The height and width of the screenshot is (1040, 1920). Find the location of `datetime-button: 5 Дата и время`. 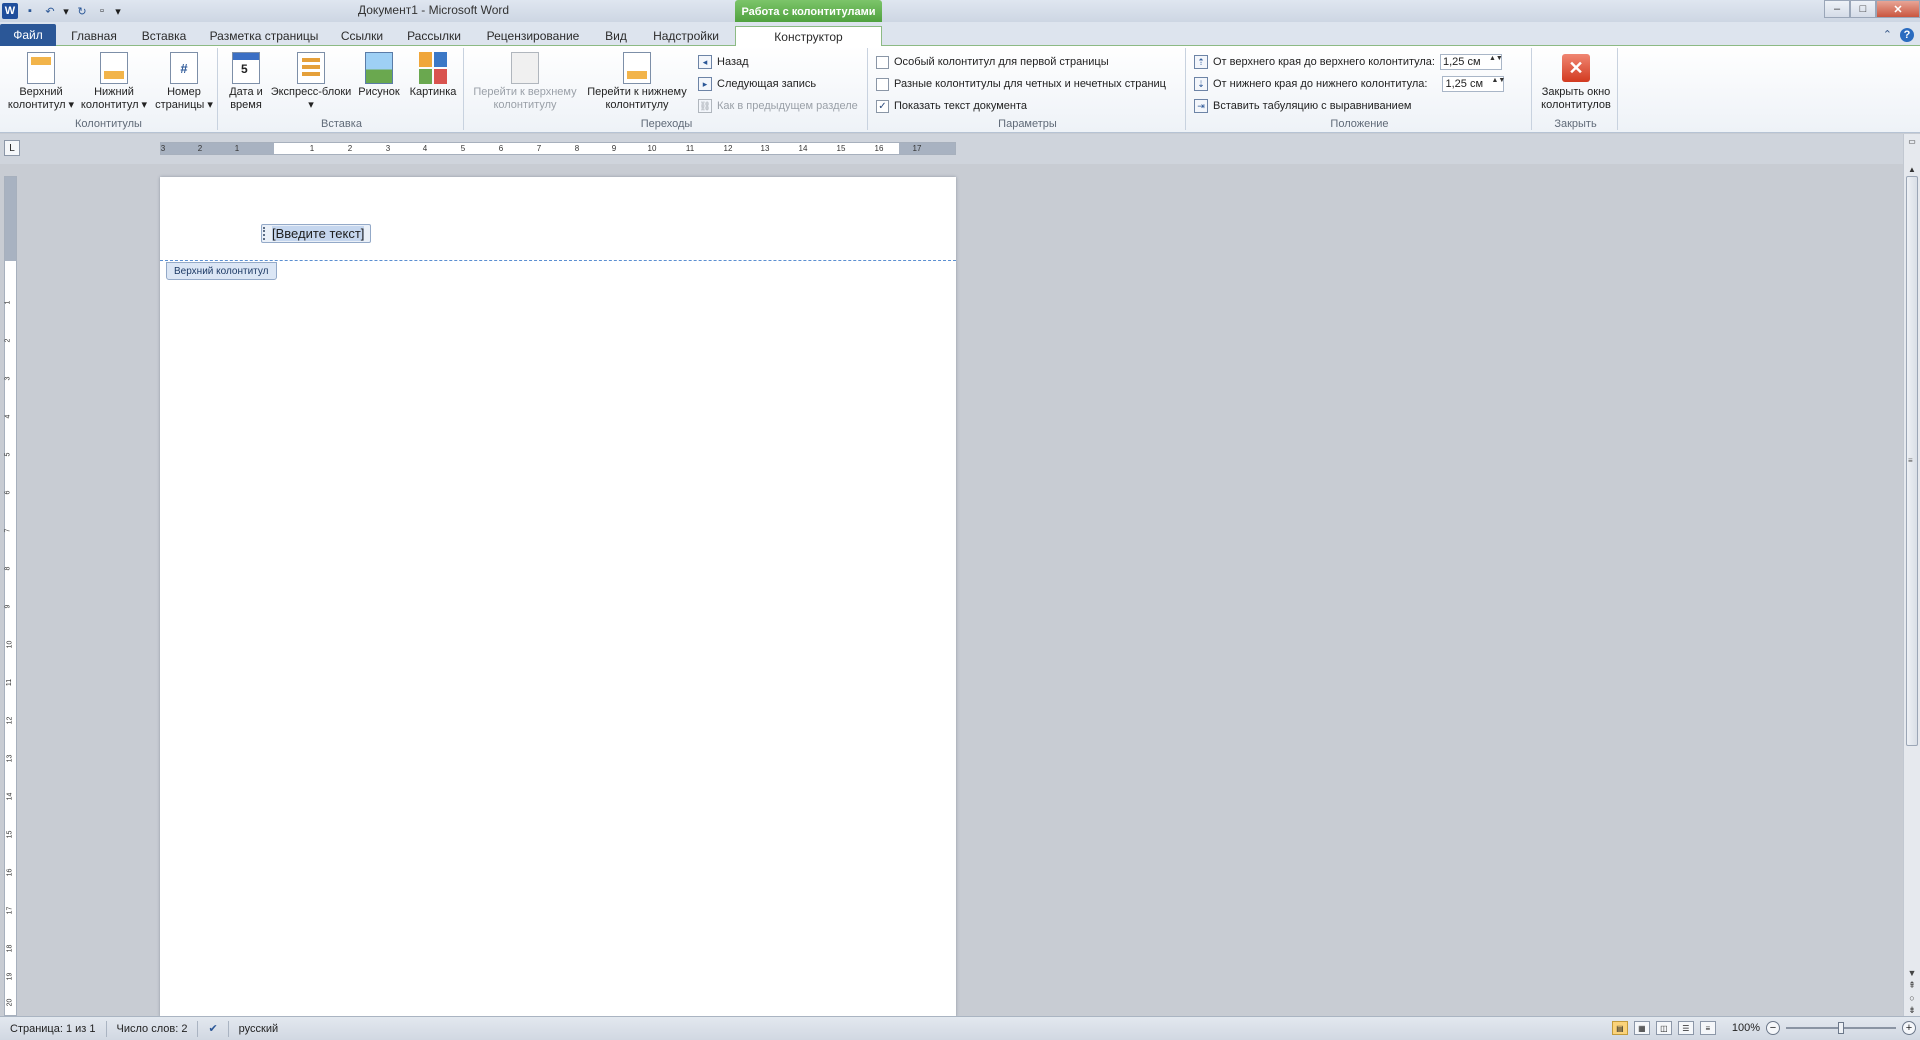

datetime-button: 5 Дата и время is located at coordinates (246, 82).